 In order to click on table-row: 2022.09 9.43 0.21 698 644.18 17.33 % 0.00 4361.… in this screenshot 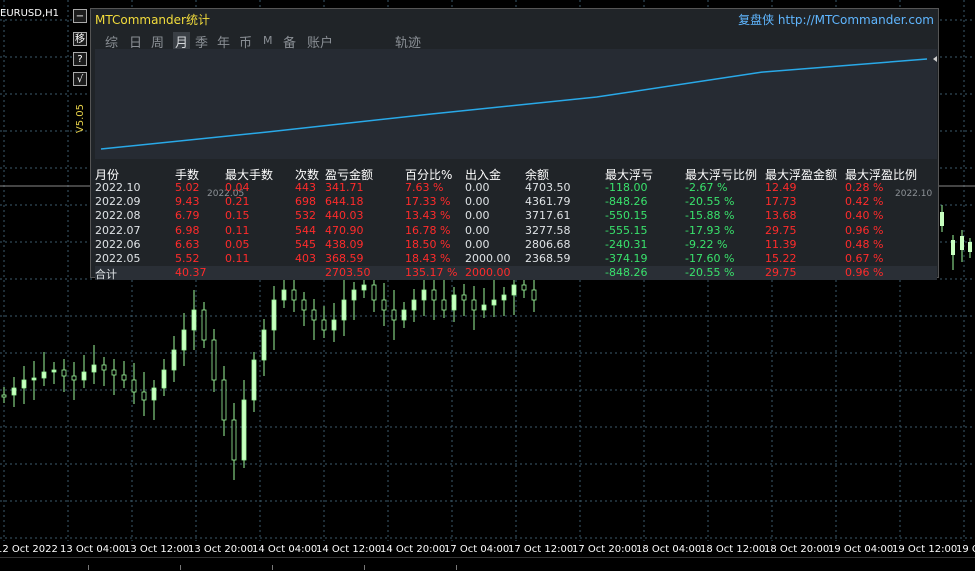, I will do `click(516, 202)`.